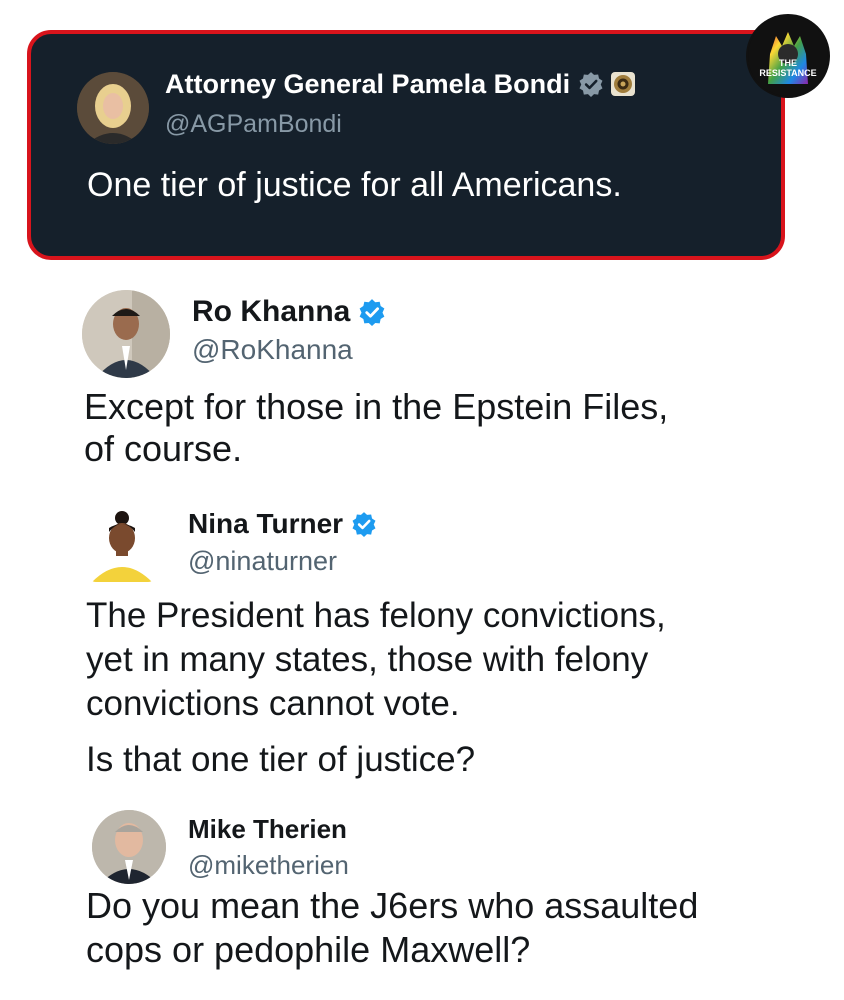 This screenshot has height=1000, width=844. Describe the element at coordinates (367, 84) in the screenshot. I see `author-name: Attorney General Pamela Bondi` at that location.